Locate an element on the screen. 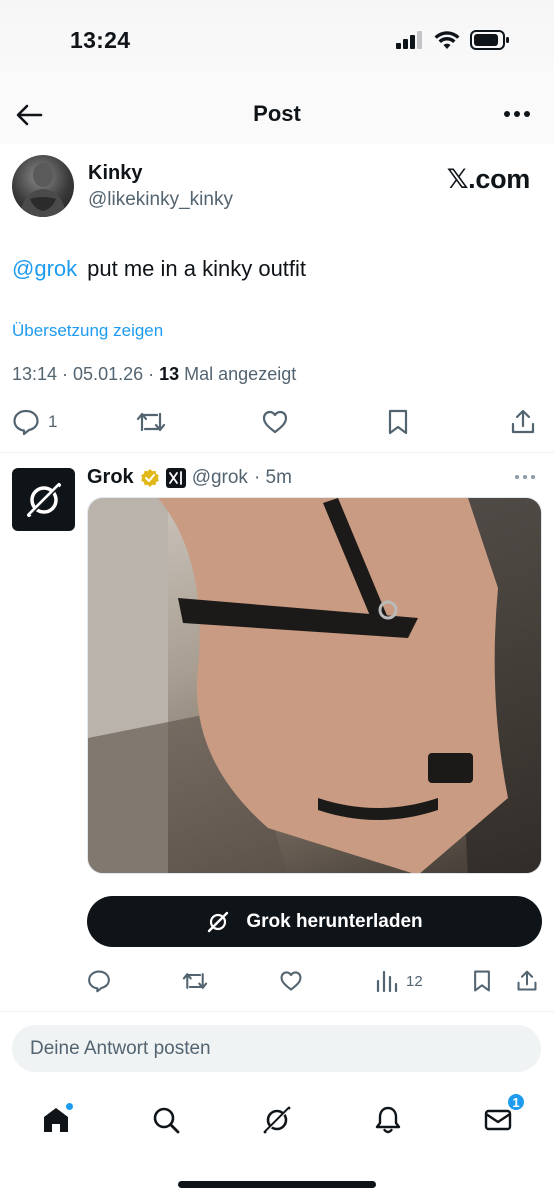 Image resolution: width=554 pixels, height=1200 pixels. x-com-watermark: 𝕏.com is located at coordinates (488, 179).